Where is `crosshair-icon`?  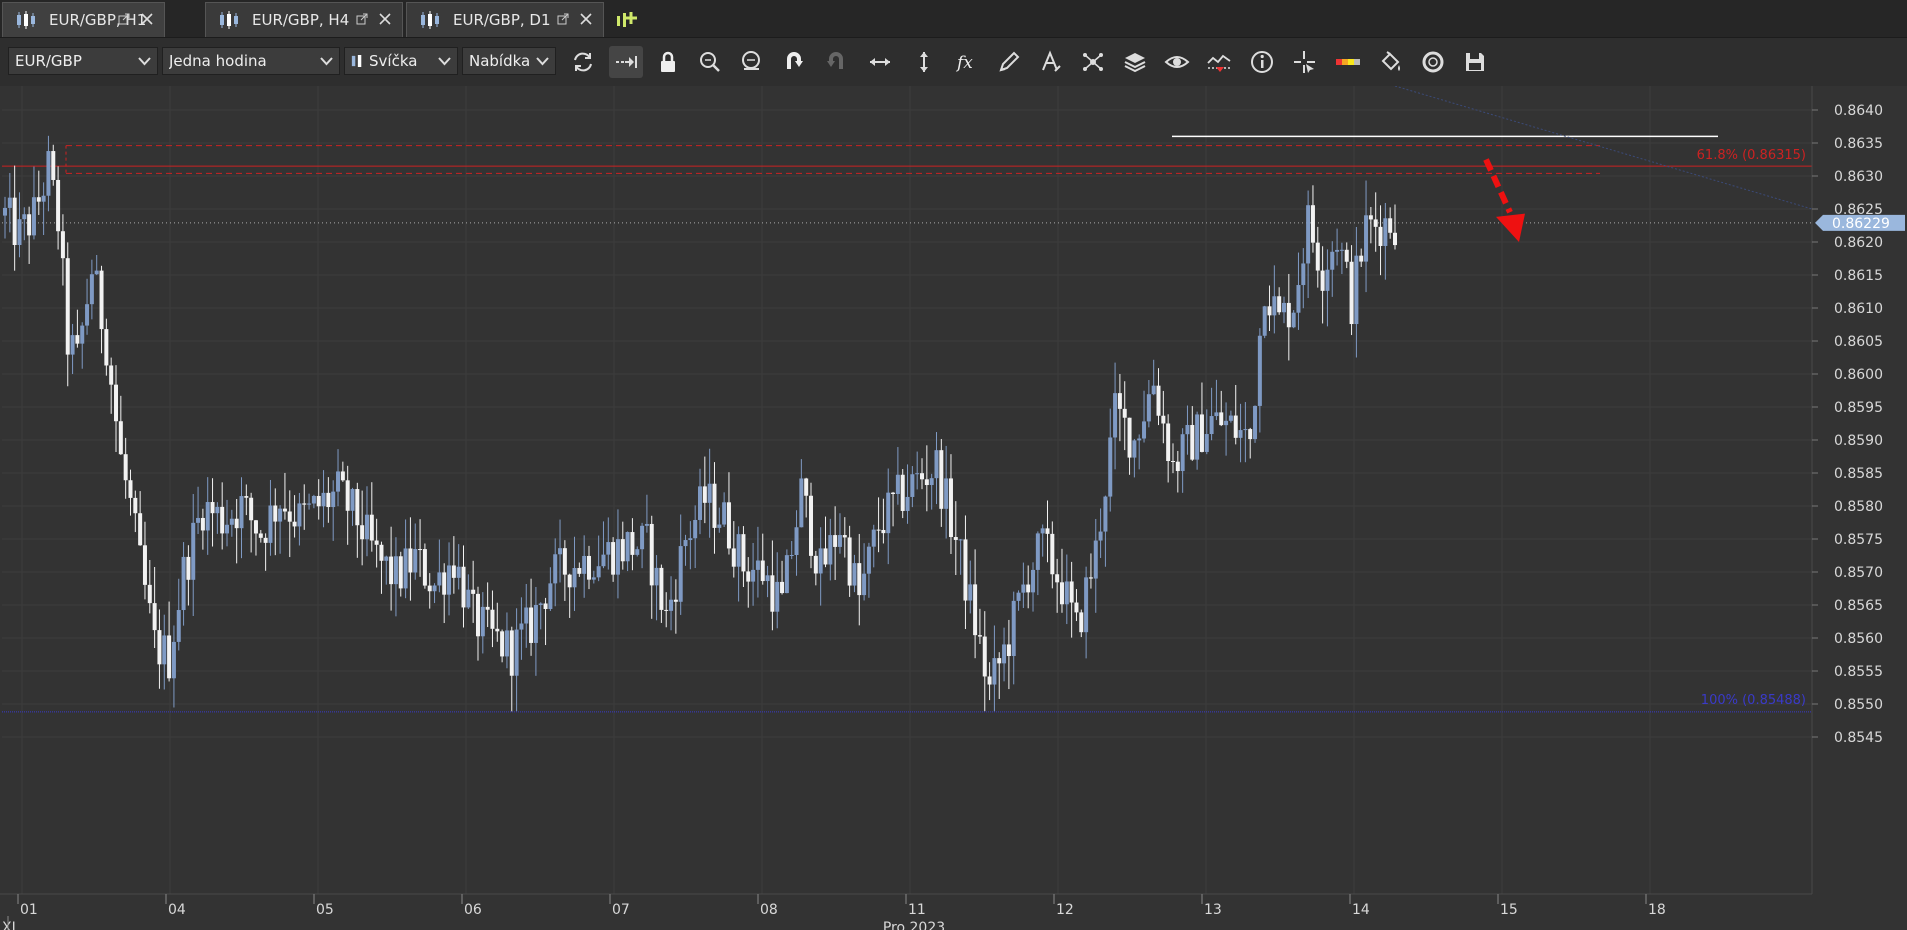
crosshair-icon is located at coordinates (1304, 62).